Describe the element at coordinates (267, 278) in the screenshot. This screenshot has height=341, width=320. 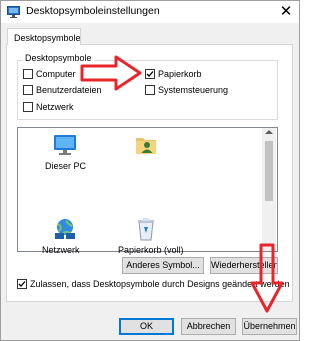
I see `red-arrow-down-icon` at that location.